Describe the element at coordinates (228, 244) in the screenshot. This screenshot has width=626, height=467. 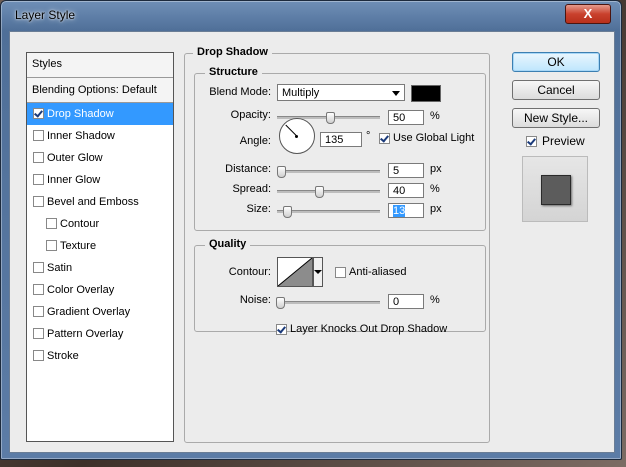
I see `quality-title: Quality` at that location.